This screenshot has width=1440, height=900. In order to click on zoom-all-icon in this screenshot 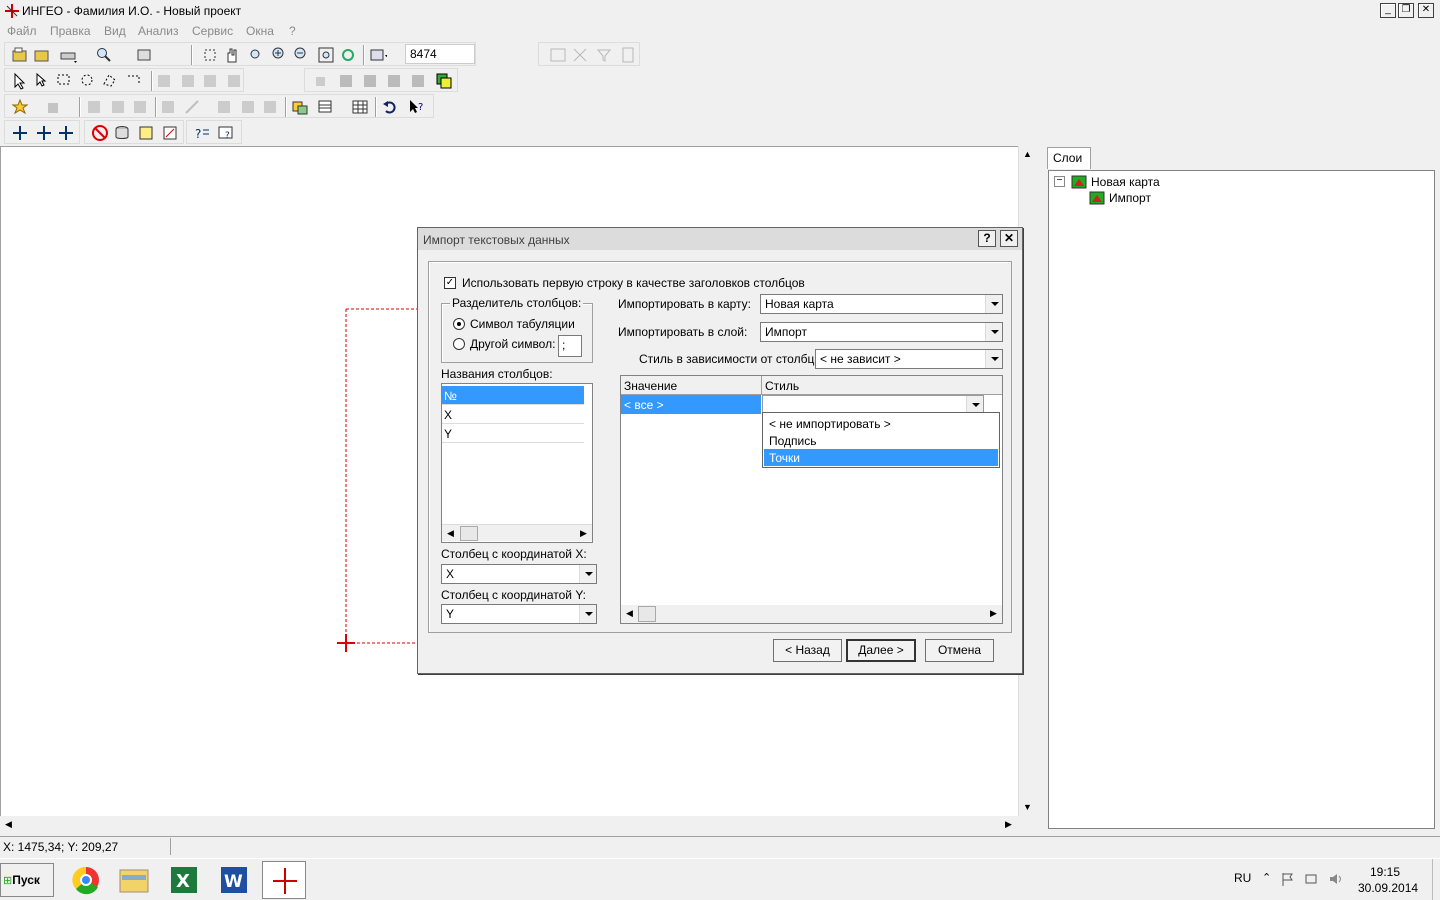, I will do `click(326, 55)`.